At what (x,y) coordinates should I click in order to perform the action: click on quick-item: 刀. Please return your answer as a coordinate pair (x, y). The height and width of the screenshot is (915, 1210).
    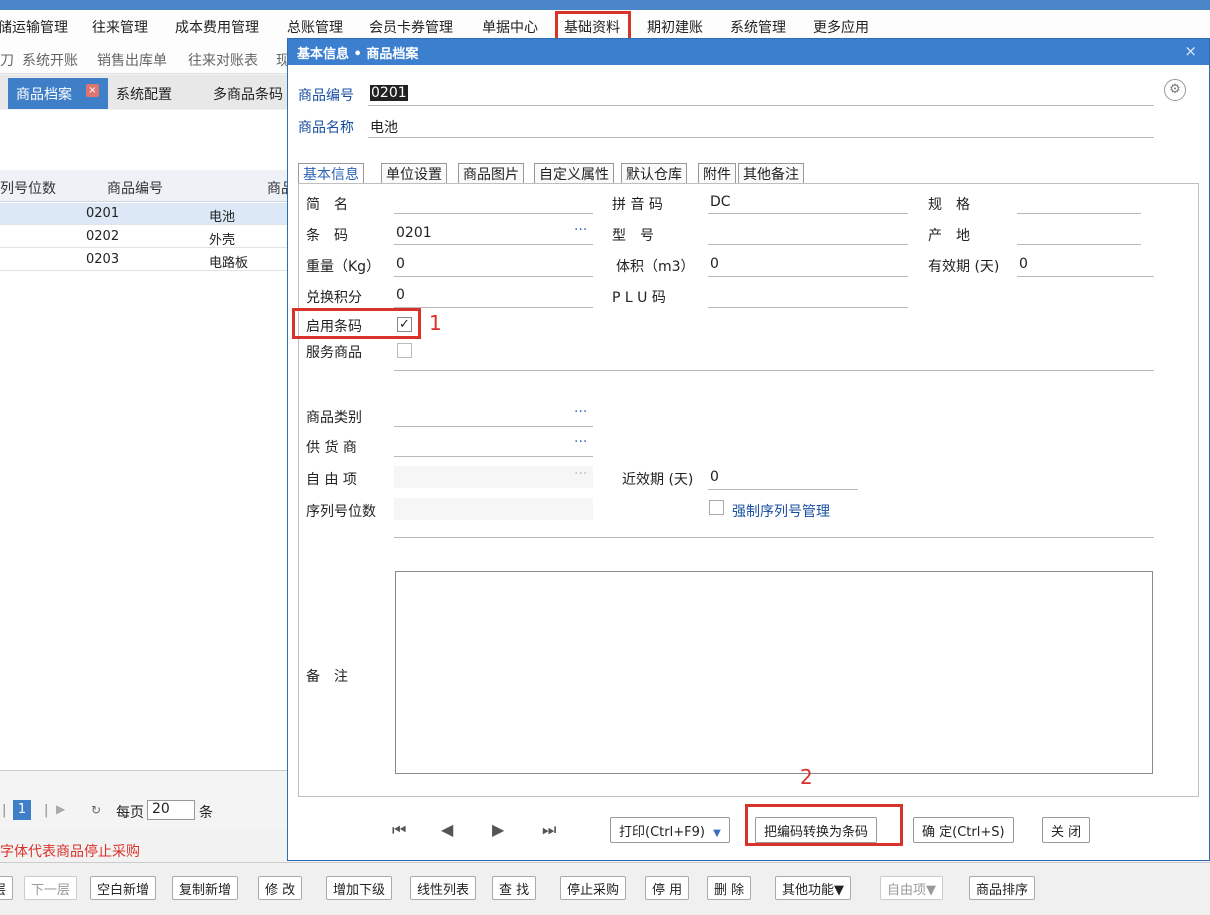
    Looking at the image, I should click on (7, 60).